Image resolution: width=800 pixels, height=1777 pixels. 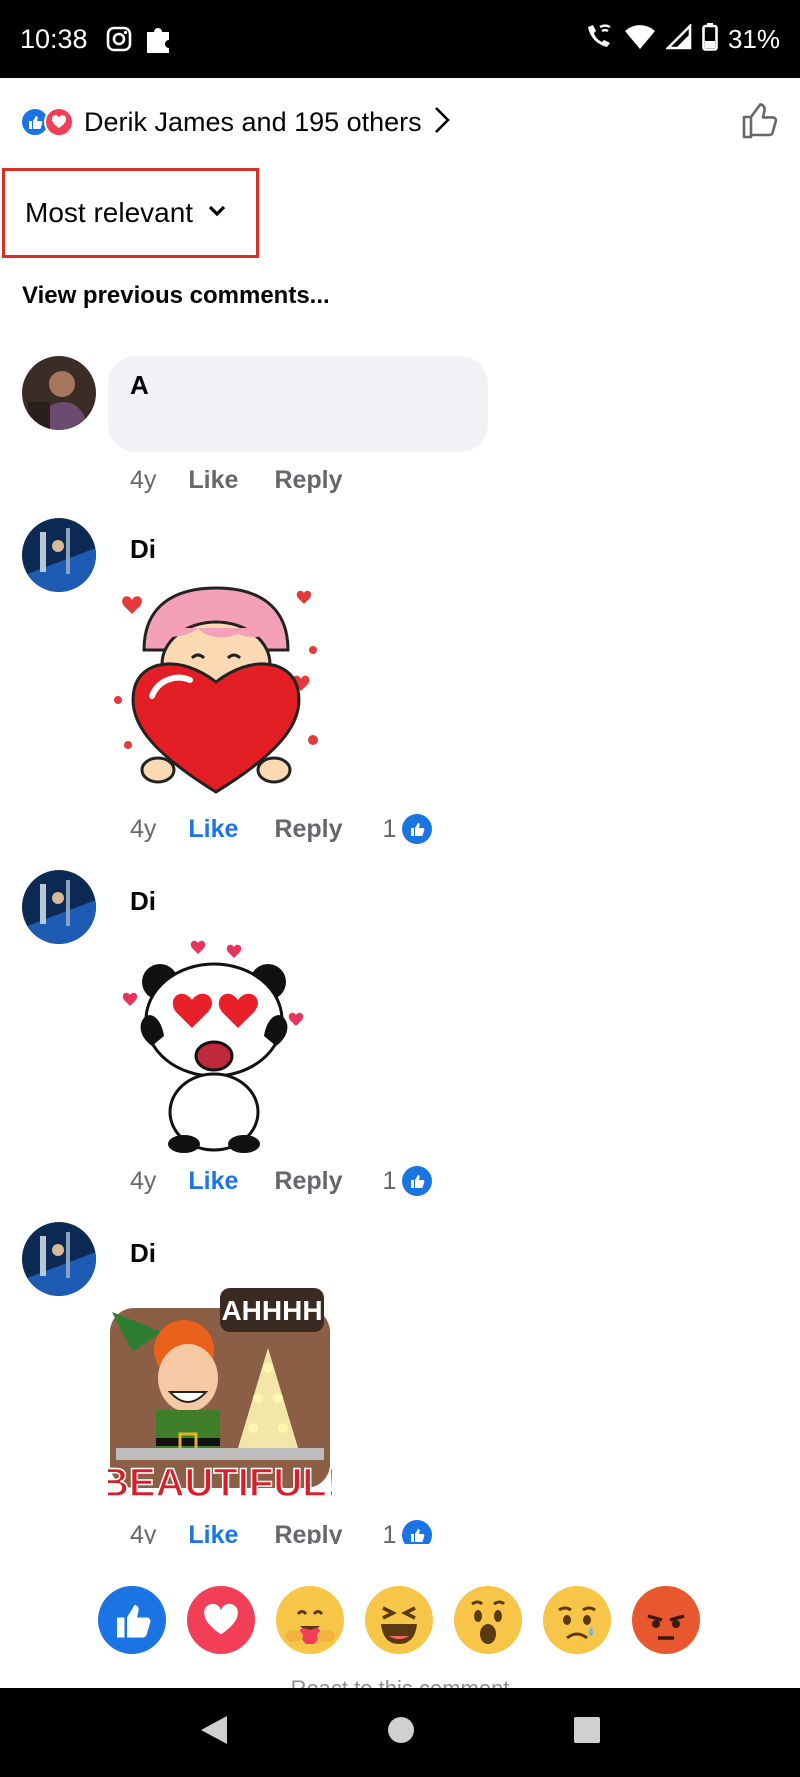 I want to click on battery-percent: 31%, so click(x=753, y=38).